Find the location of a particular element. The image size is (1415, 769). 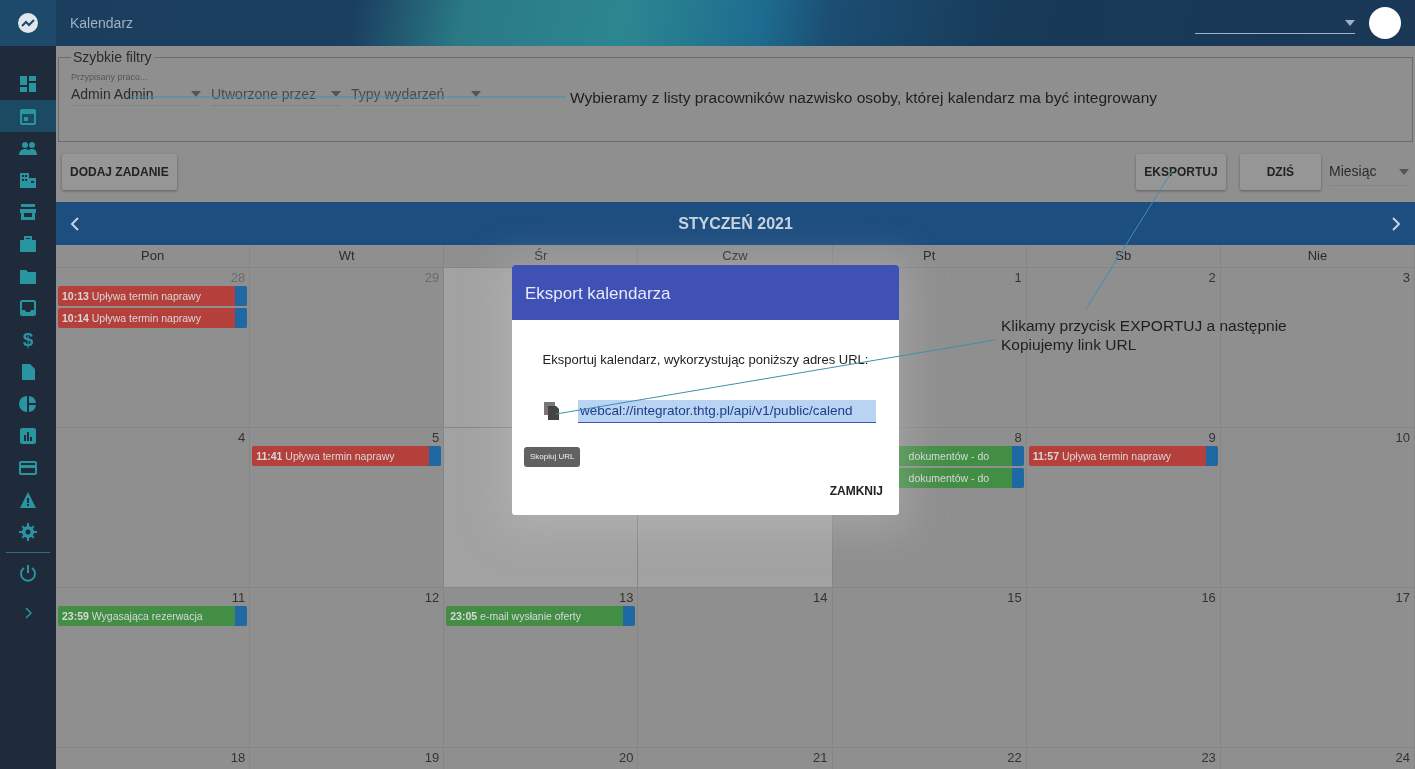

chevron-left-icon is located at coordinates (75, 223).